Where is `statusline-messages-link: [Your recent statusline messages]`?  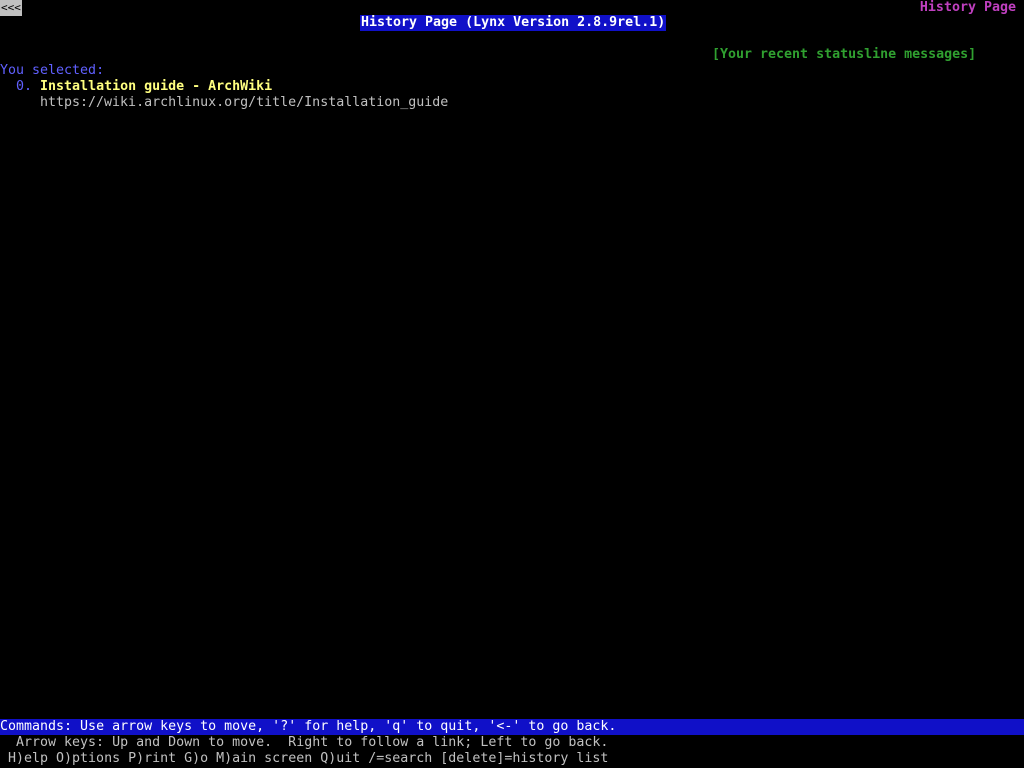 statusline-messages-link: [Your recent statusline messages] is located at coordinates (844, 55).